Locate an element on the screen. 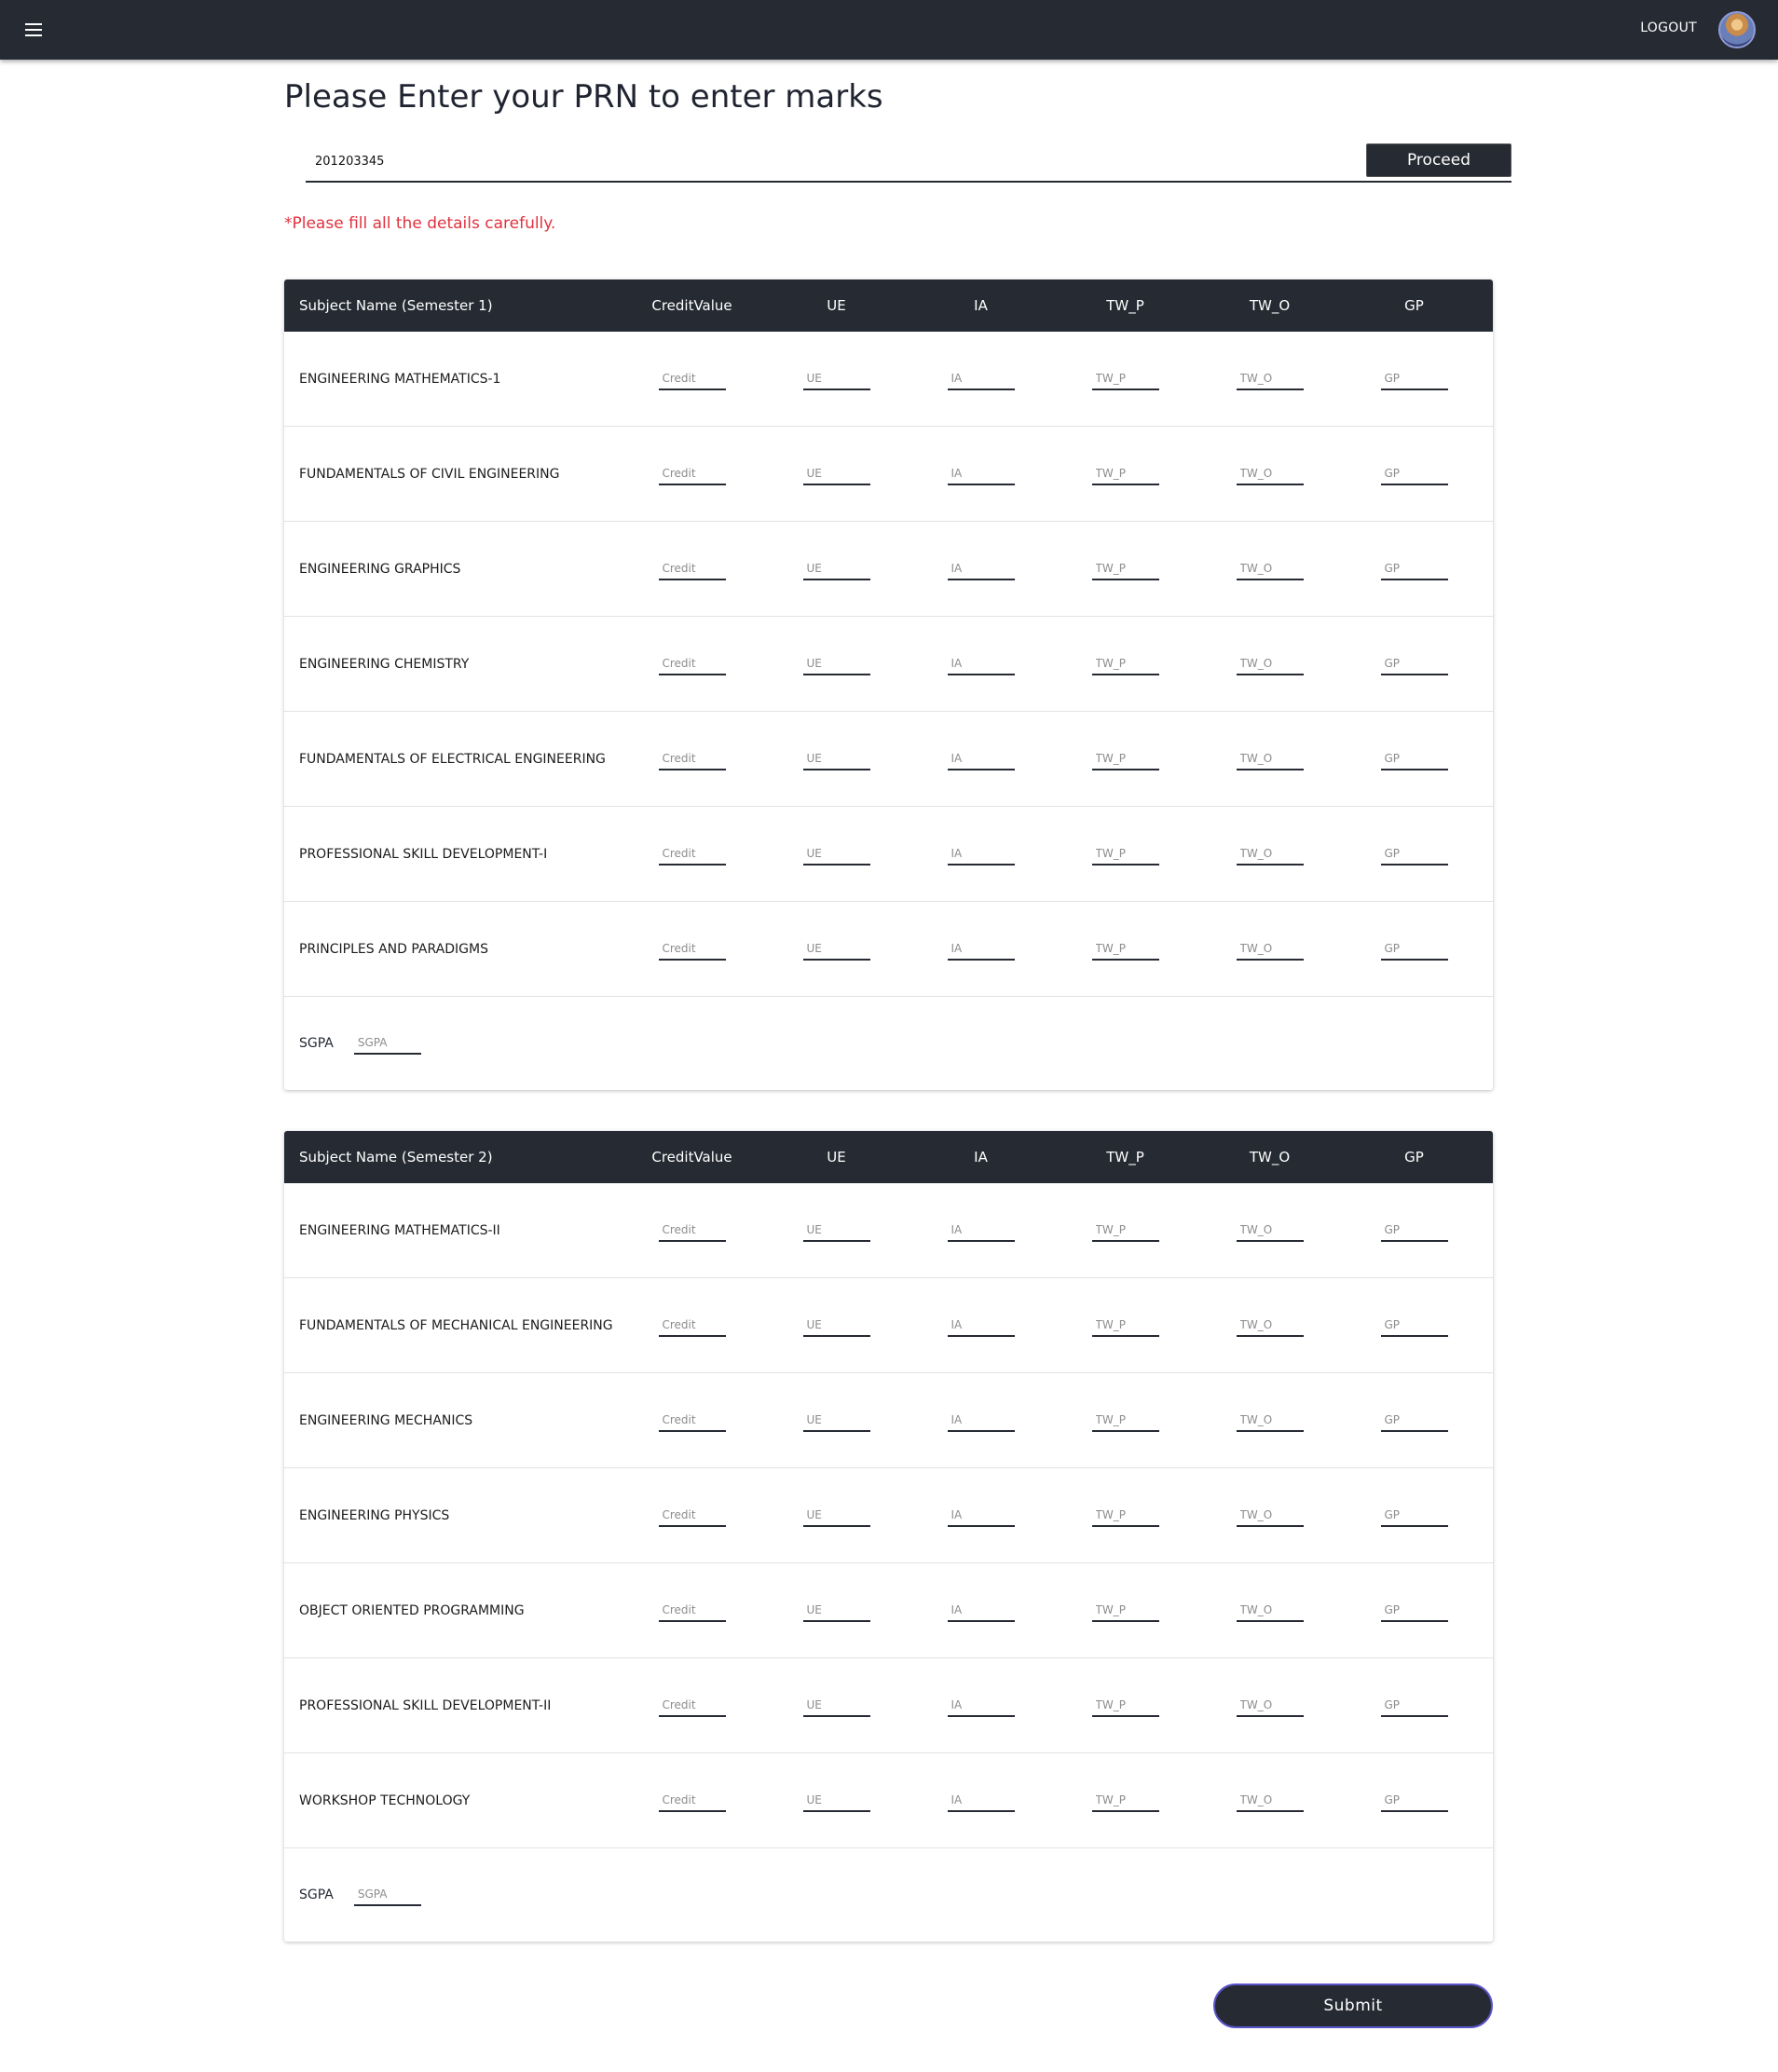 This screenshot has width=1778, height=2072. subject-name: ENGINEERING CHEMISTRY is located at coordinates (384, 664).